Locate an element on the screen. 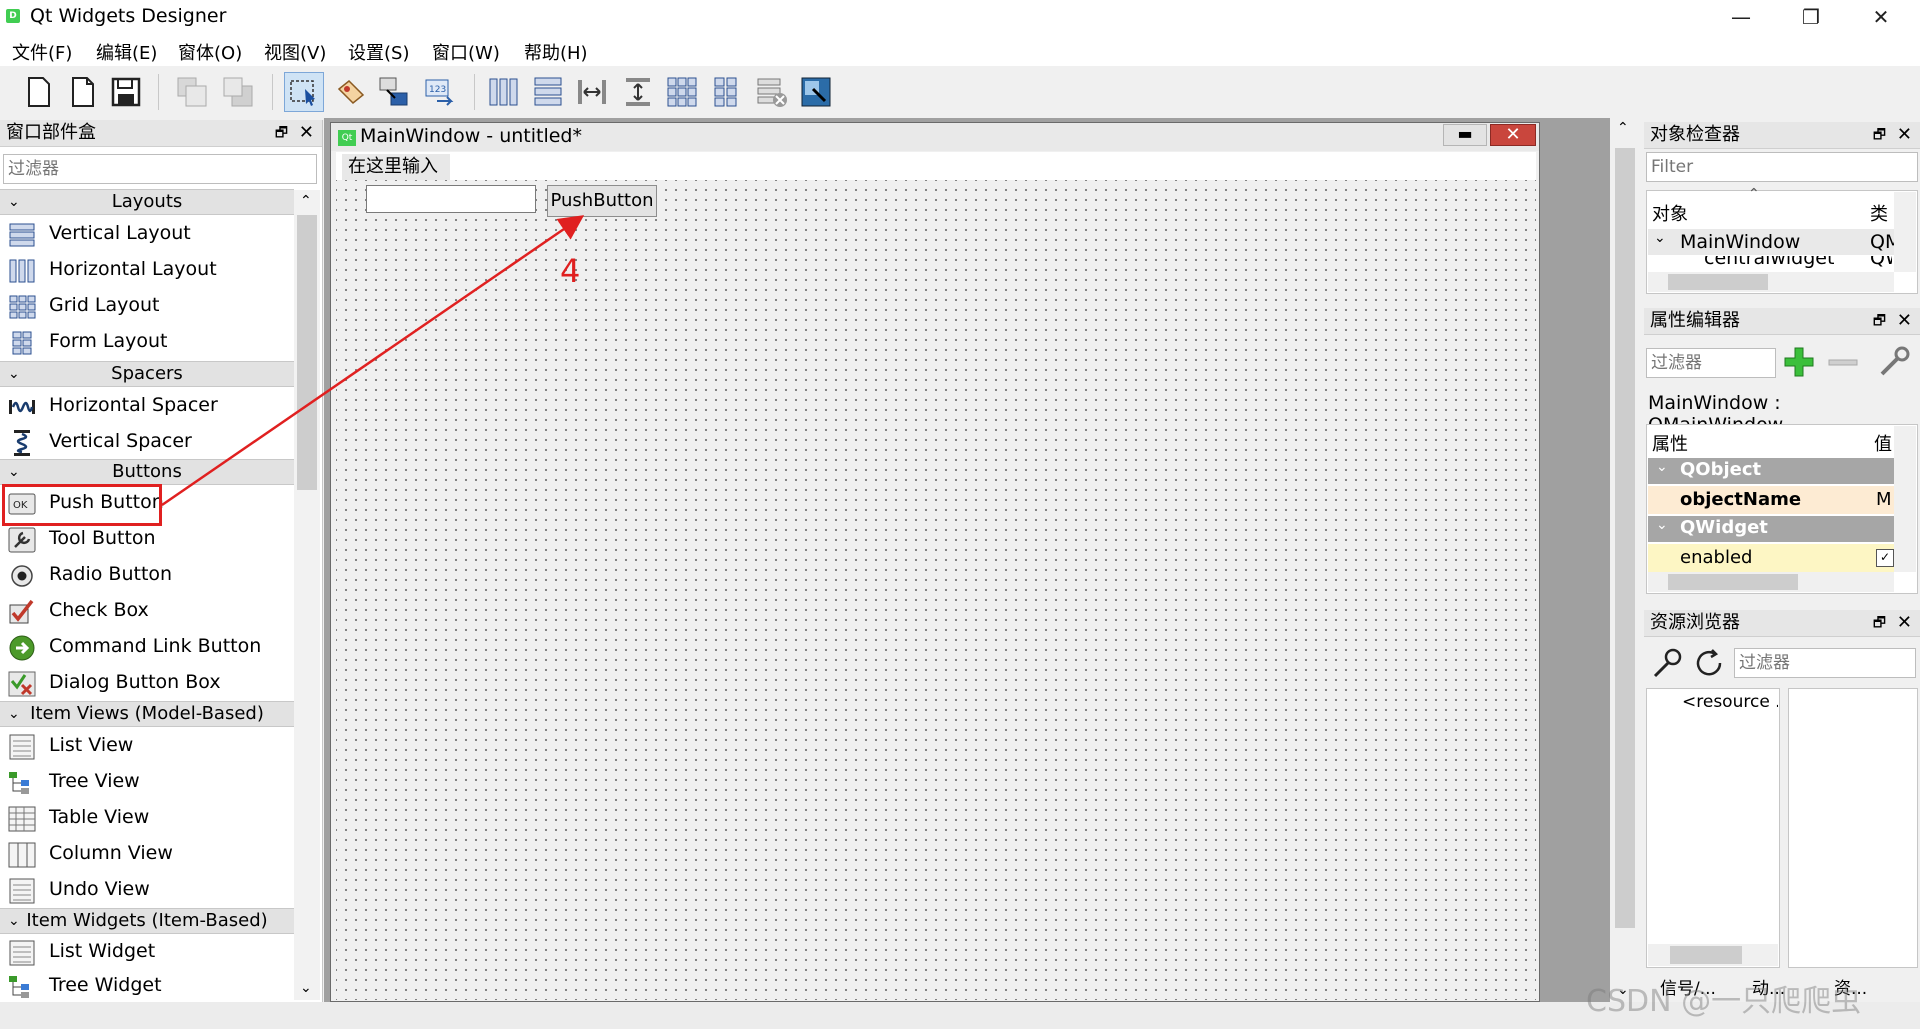 This screenshot has height=1029, width=1920. widget-item-check-box: Check Box is located at coordinates (147, 611).